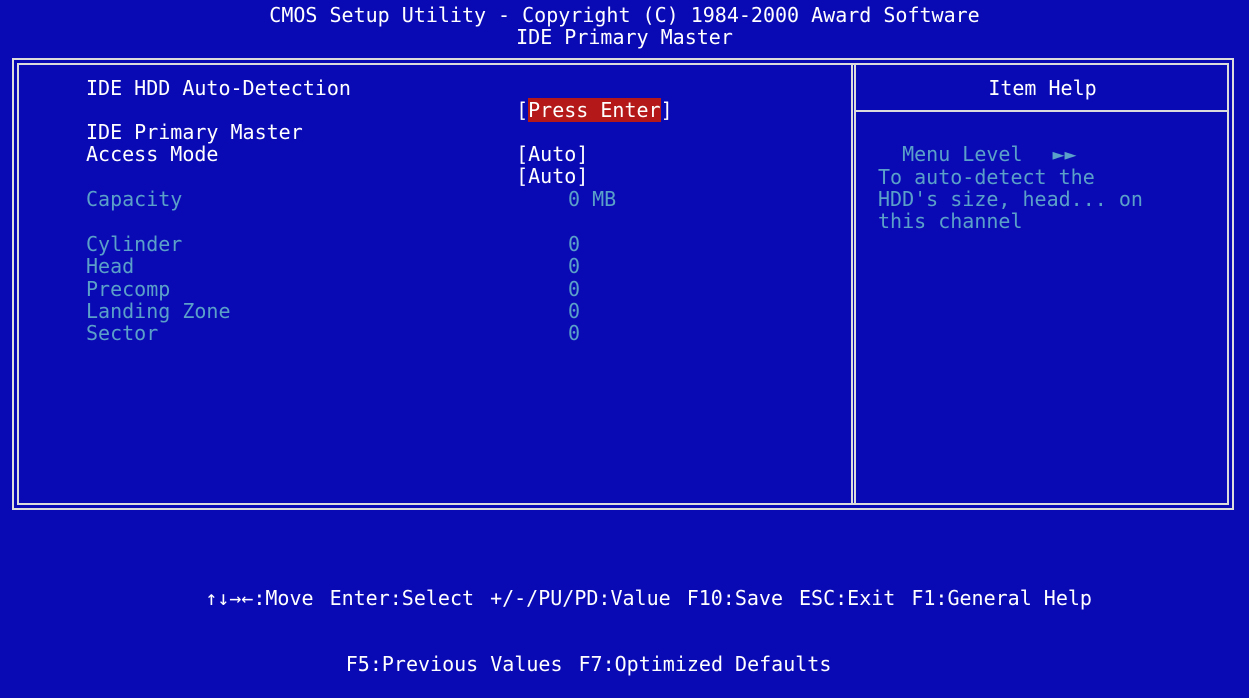 This screenshot has width=1249, height=698. What do you see at coordinates (580, 598) in the screenshot?
I see `key-value: +/-/PU/PD:Value` at bounding box center [580, 598].